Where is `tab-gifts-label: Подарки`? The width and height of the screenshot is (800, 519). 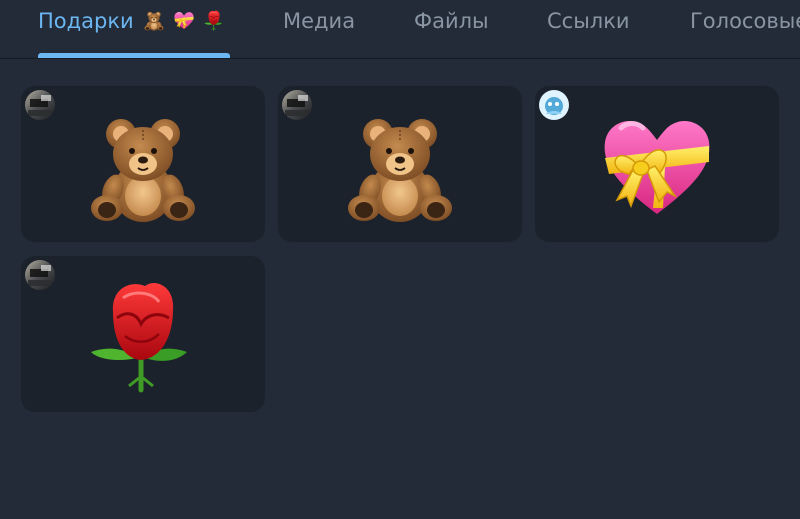
tab-gifts-label: Подарки is located at coordinates (86, 21).